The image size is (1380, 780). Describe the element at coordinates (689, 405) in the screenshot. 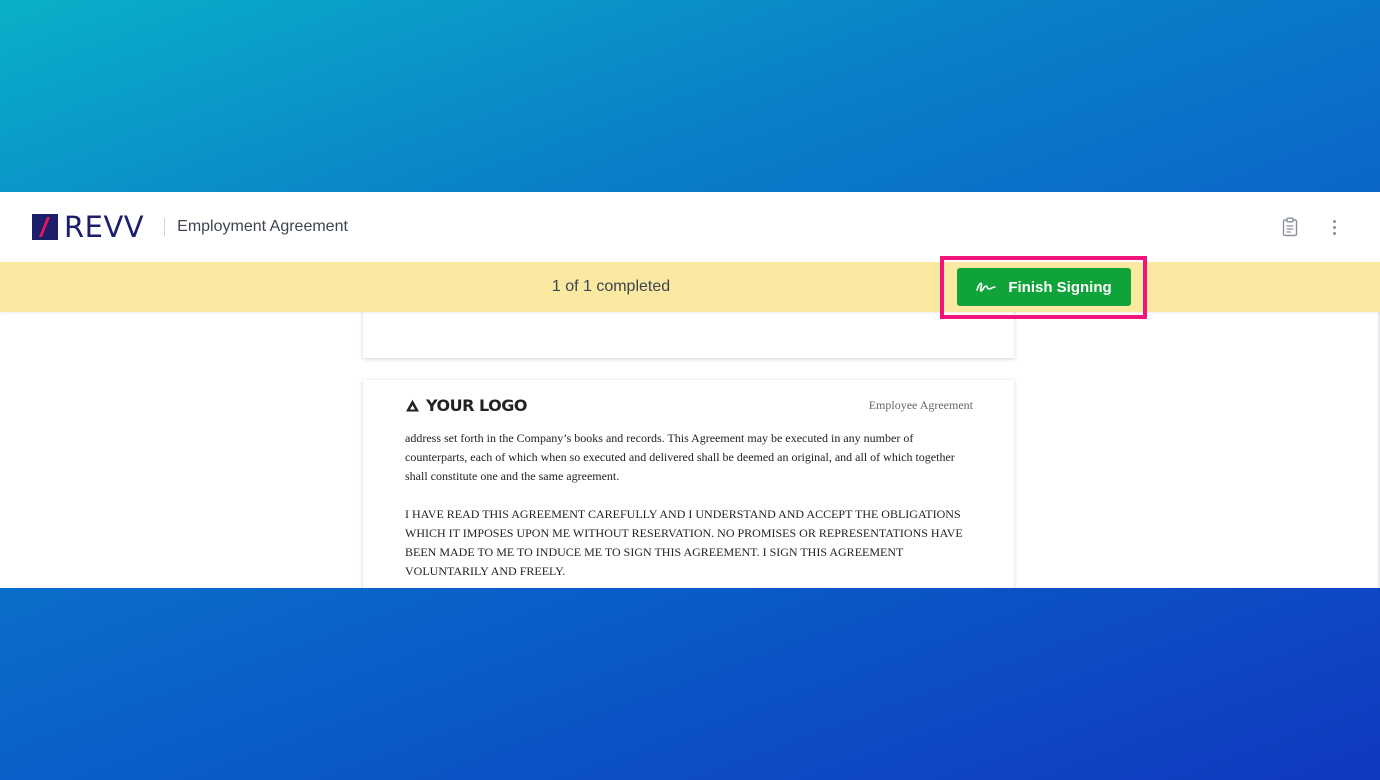

I see `page-header: YOUR LOGO Employee Agreement` at that location.